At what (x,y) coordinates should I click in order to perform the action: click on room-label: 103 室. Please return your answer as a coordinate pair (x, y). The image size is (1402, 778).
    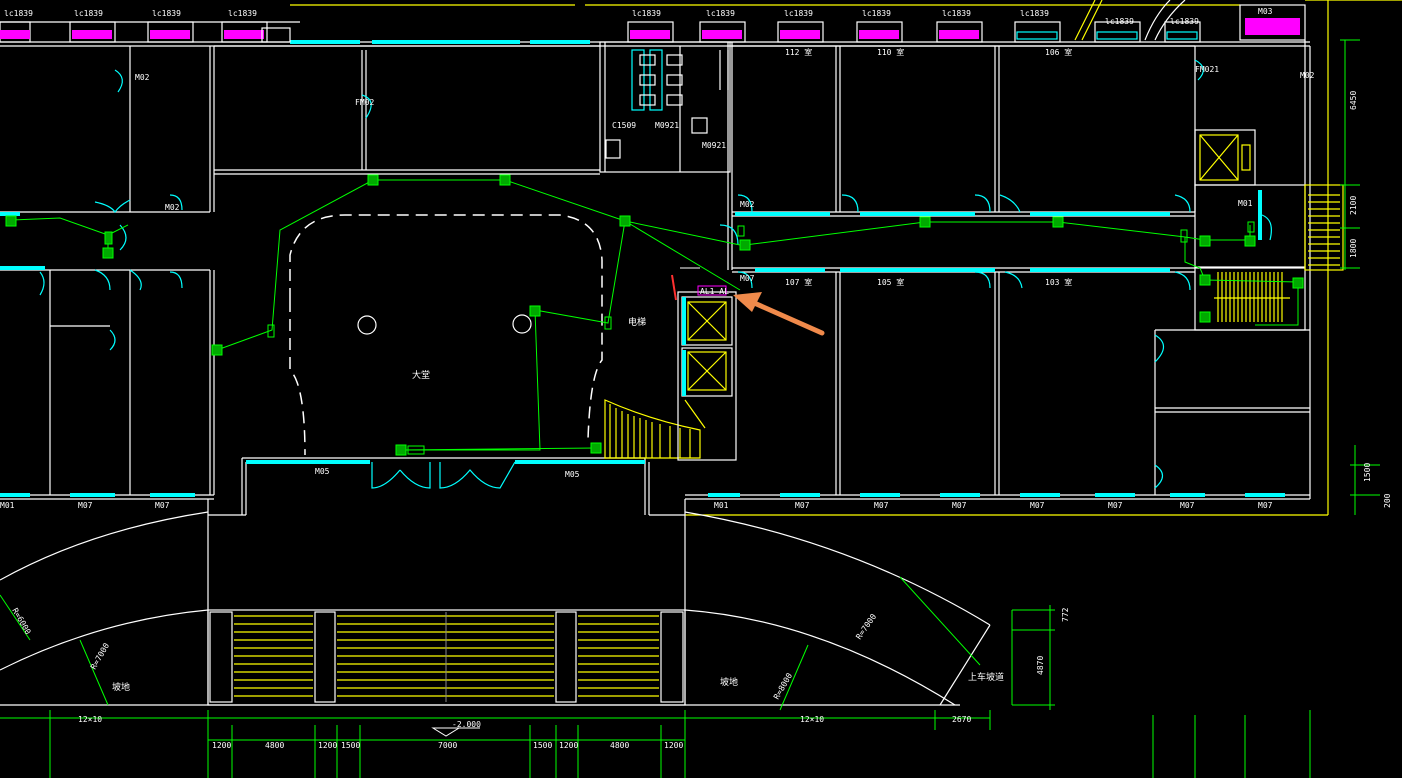
    Looking at the image, I should click on (1058, 282).